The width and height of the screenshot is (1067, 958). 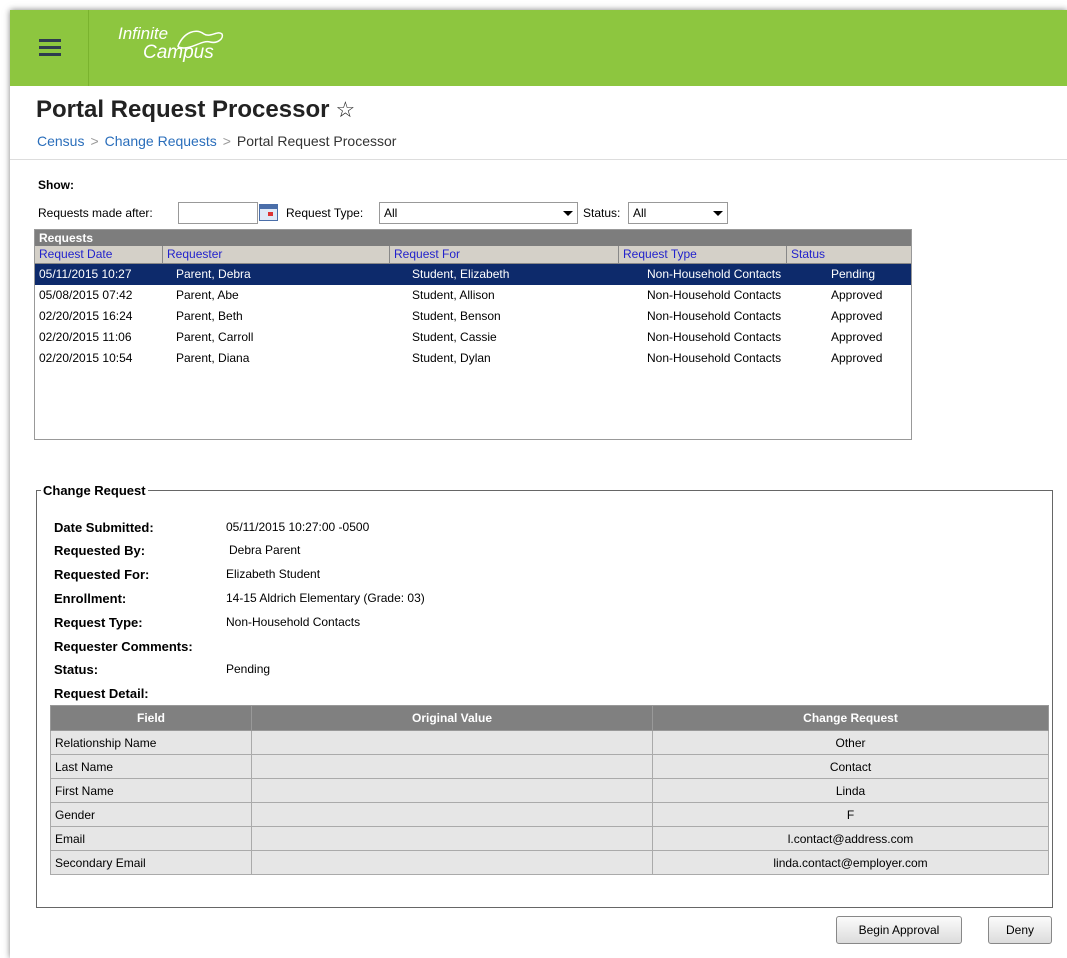 I want to click on begin-approval-button: Begin Approval, so click(x=899, y=930).